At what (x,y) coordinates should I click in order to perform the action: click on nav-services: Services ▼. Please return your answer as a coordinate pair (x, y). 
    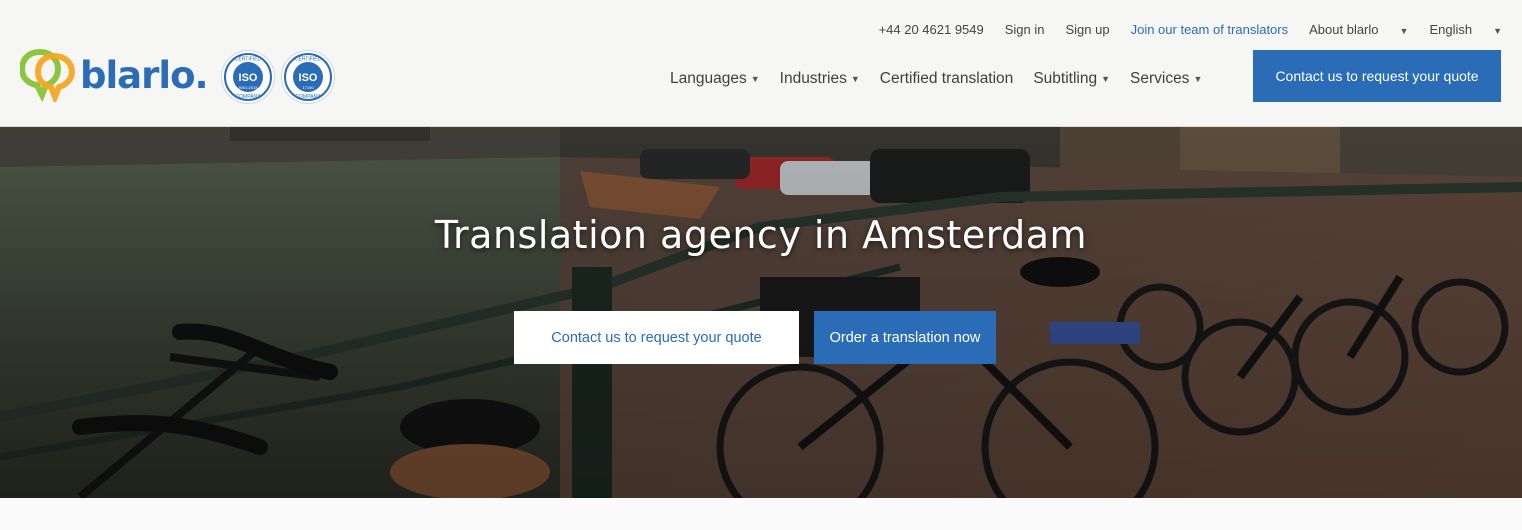
    Looking at the image, I should click on (1166, 79).